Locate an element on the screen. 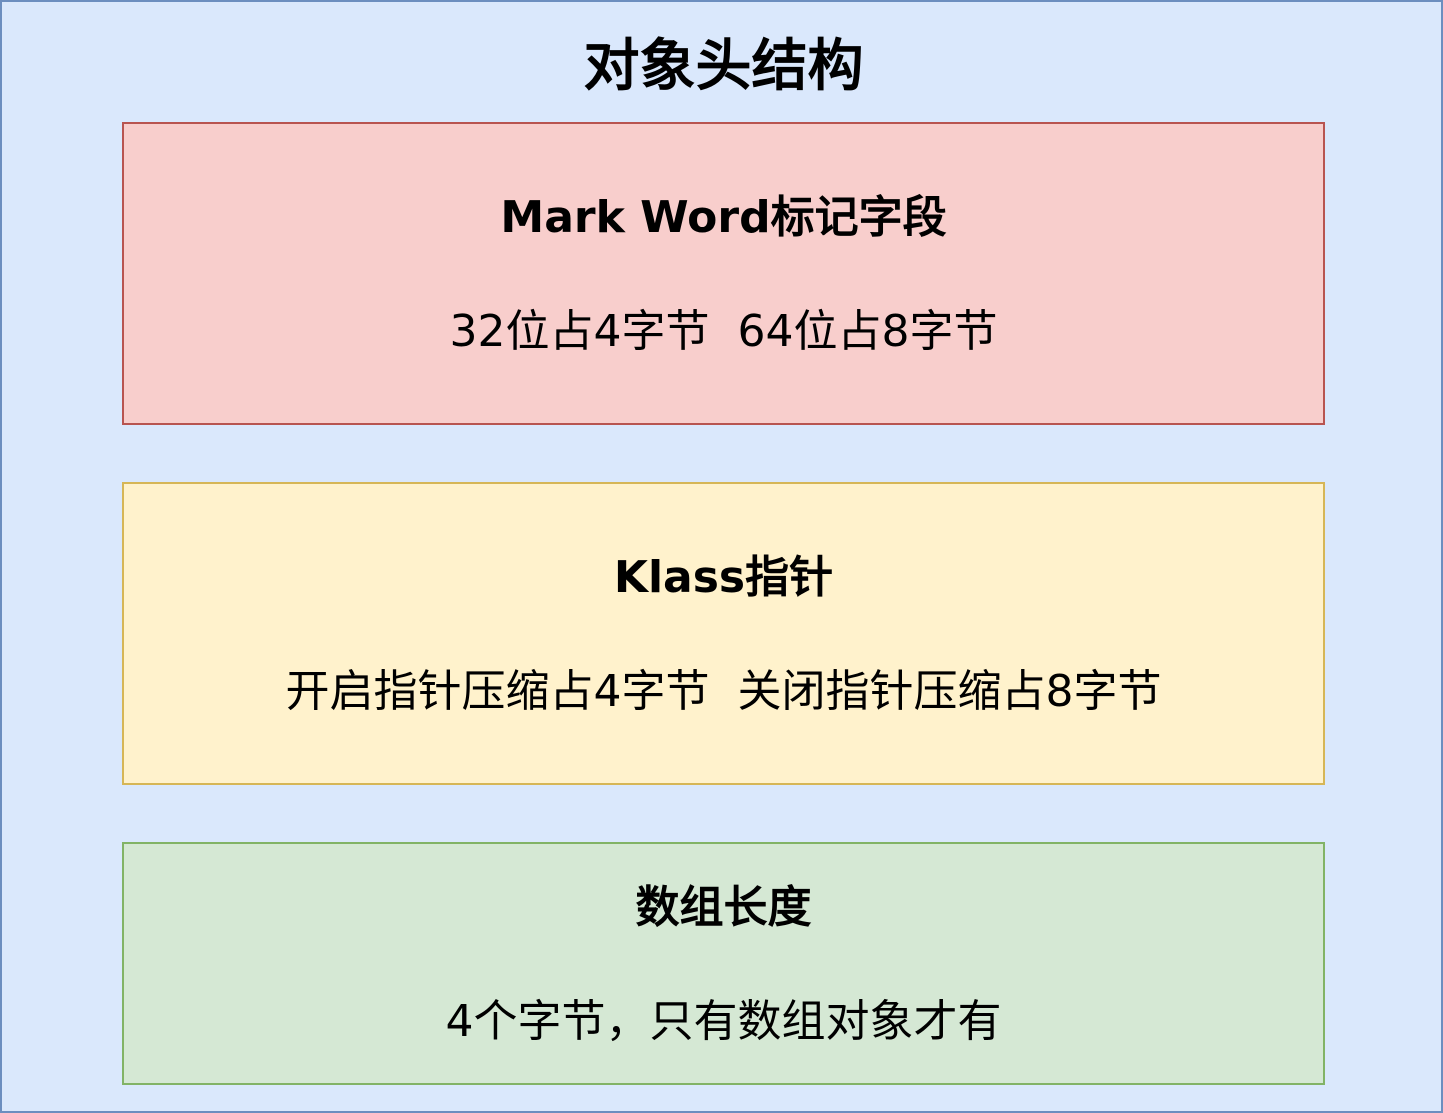 This screenshot has width=1443, height=1113. klass-pointer-description: 开启指针压缩占4字节 关闭指针压缩占8字节 is located at coordinates (723, 691).